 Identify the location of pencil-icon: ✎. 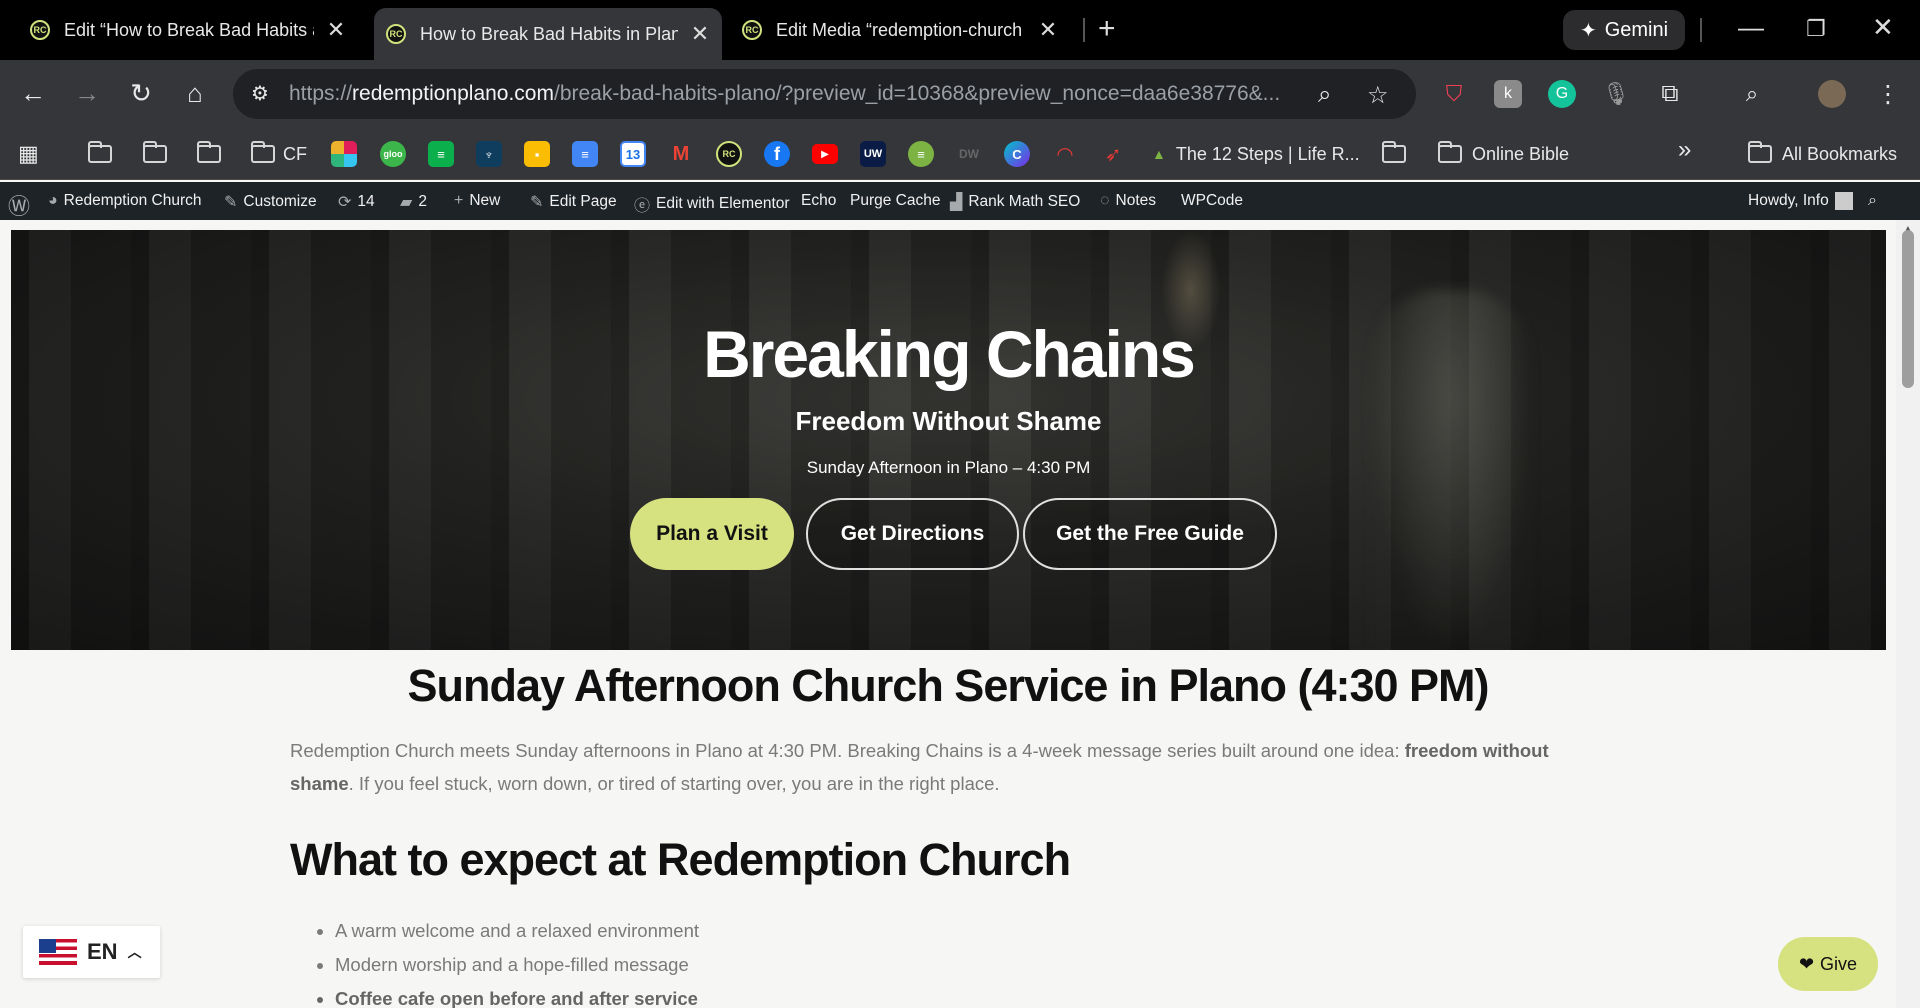
(537, 202).